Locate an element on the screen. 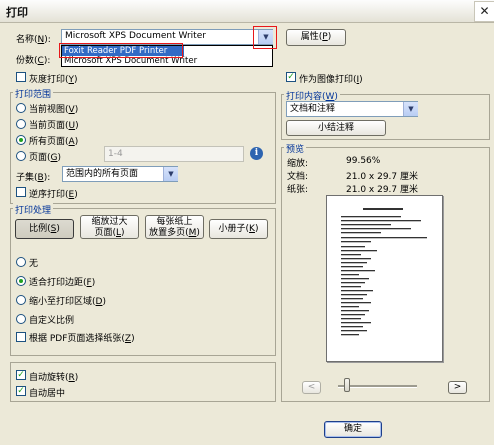  subset-selected-value: 范围内的所有页面 is located at coordinates (102, 174).